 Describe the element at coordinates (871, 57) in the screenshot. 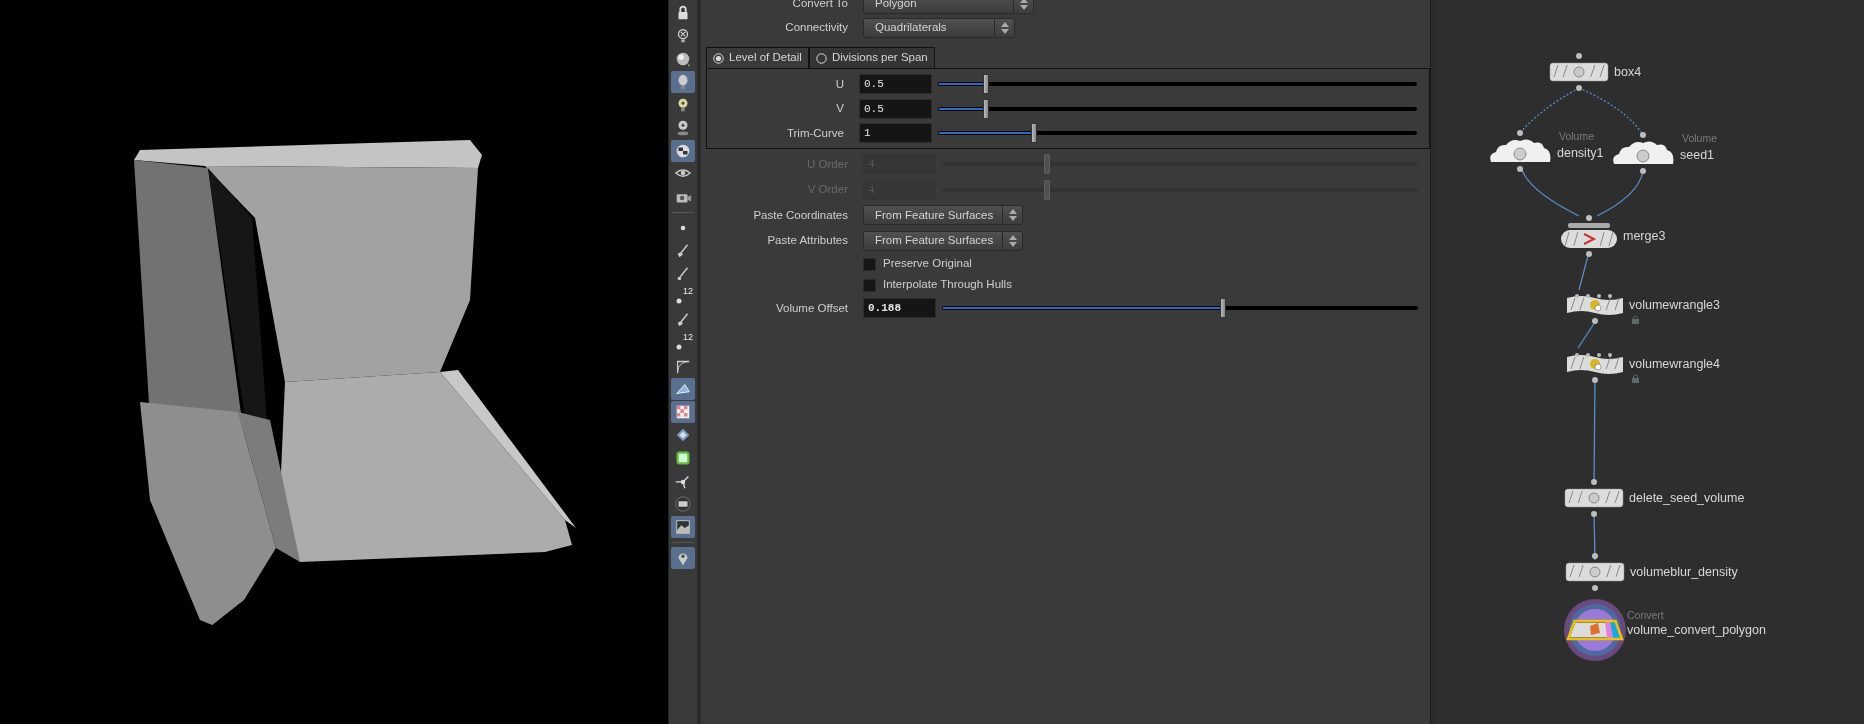

I see `tab: Divisions per Span` at that location.